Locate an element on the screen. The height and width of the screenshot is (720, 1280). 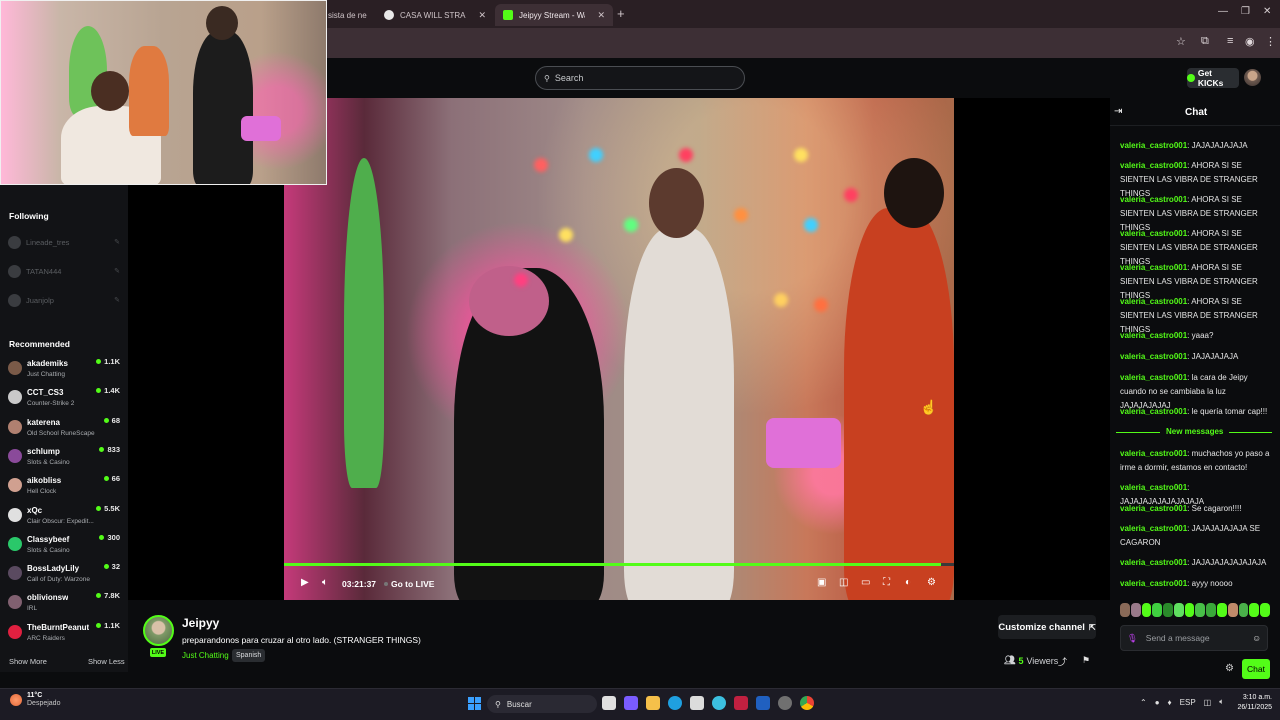
stats-icon: ◐ is located at coordinates (908, 582).